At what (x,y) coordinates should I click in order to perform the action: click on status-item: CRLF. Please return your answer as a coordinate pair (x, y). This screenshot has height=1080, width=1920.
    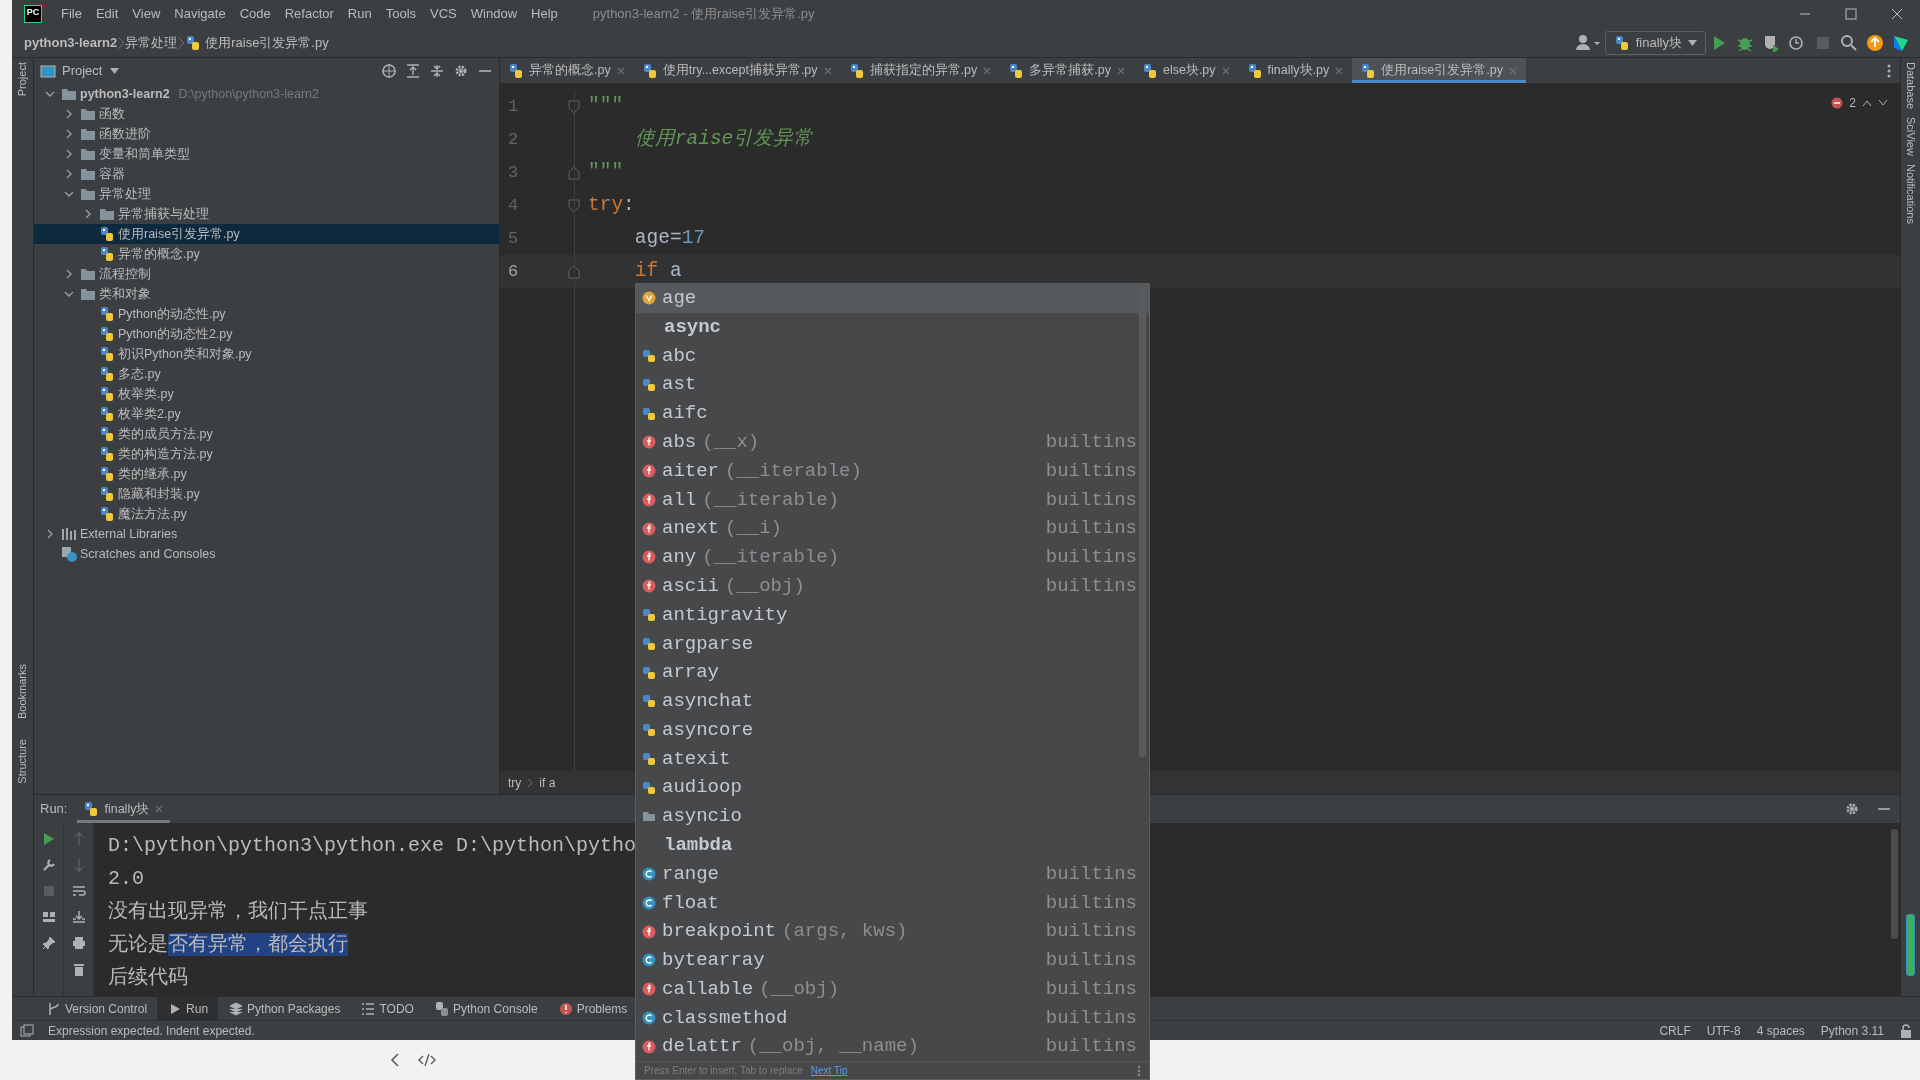
    Looking at the image, I should click on (1675, 1030).